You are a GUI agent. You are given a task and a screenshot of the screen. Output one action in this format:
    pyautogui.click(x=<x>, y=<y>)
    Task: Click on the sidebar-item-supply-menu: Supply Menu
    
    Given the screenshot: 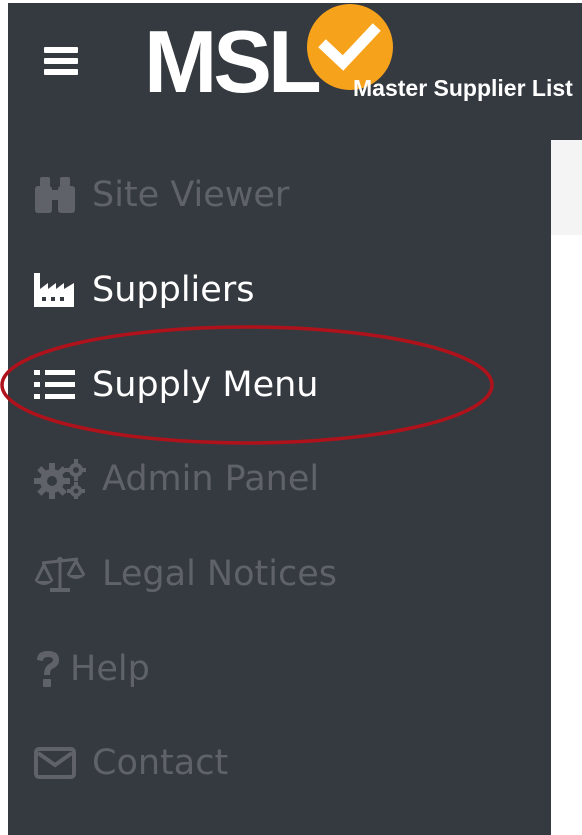 What is the action you would take?
    pyautogui.click(x=176, y=385)
    